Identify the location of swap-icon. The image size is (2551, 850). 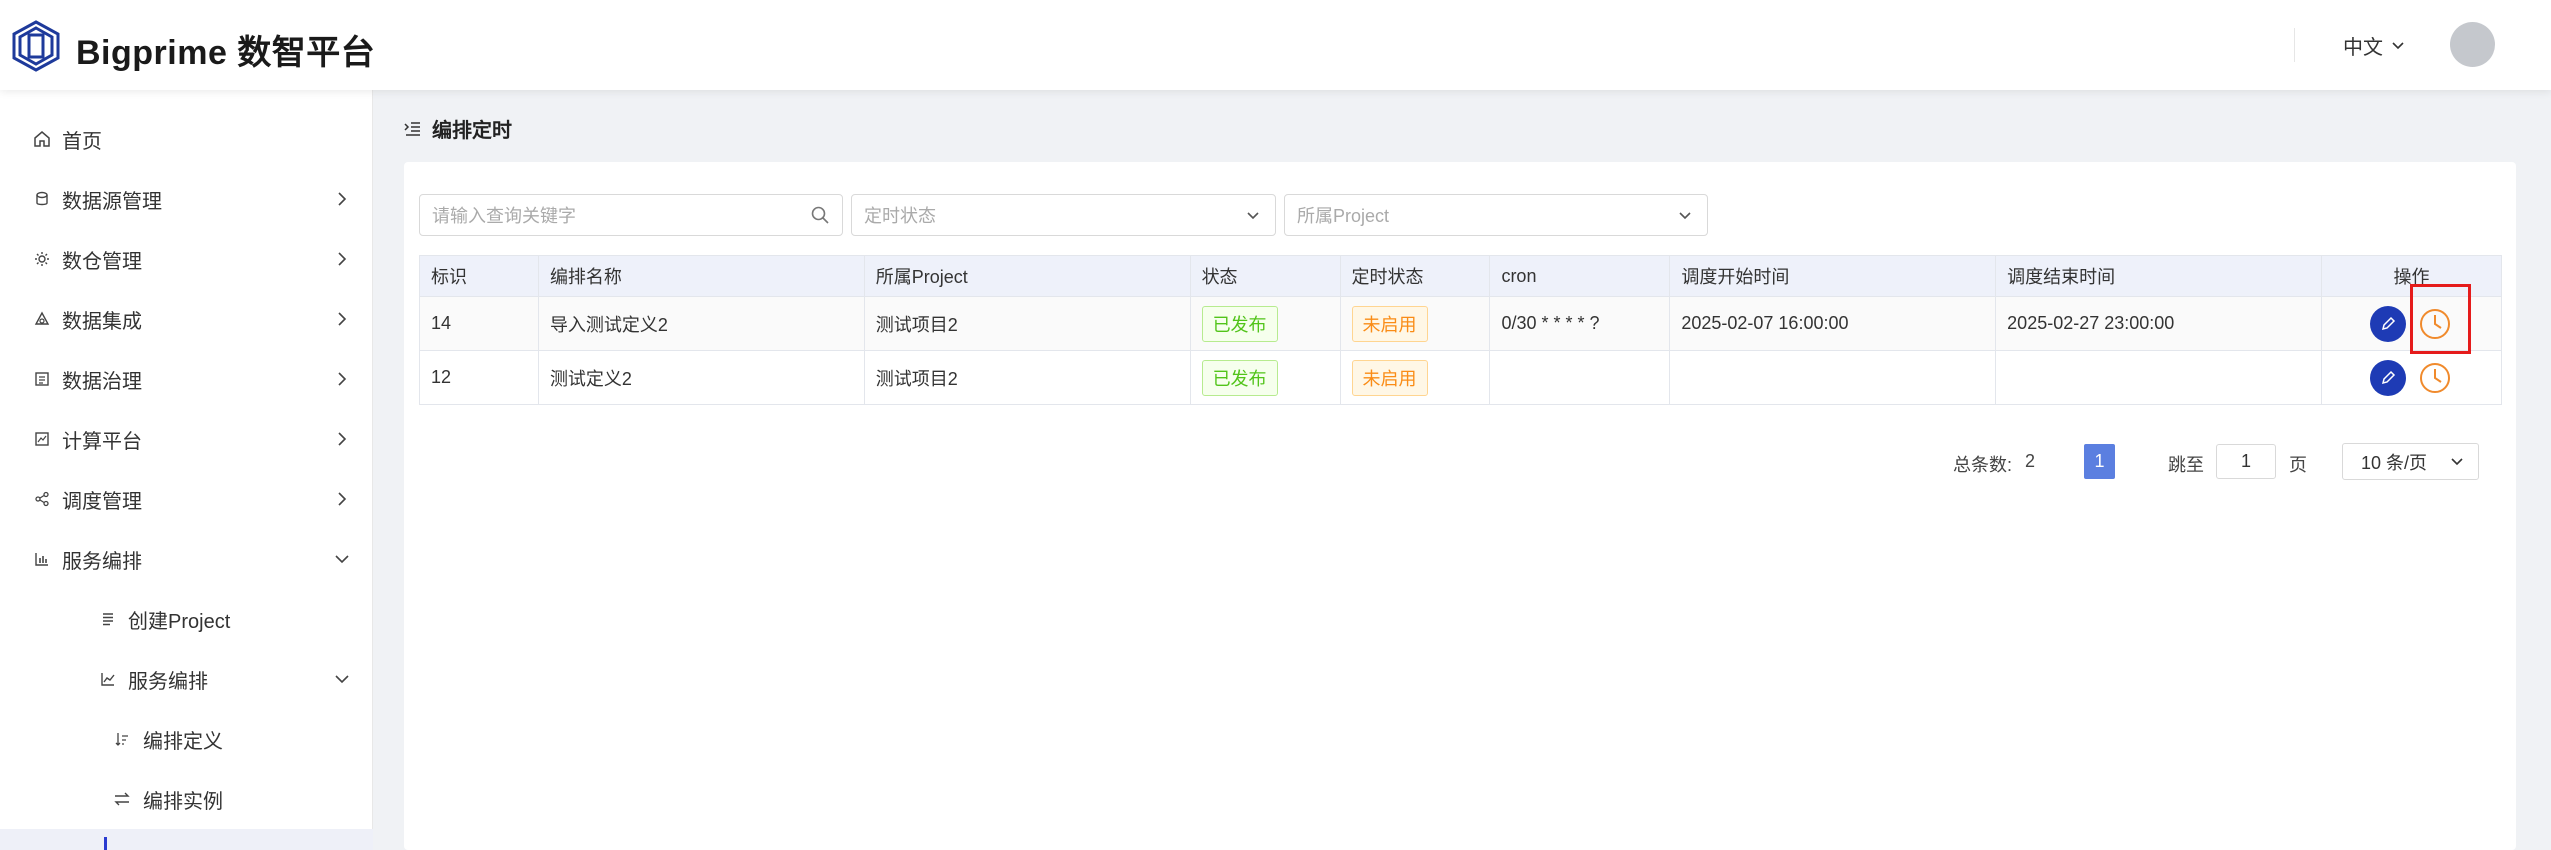
(122, 799).